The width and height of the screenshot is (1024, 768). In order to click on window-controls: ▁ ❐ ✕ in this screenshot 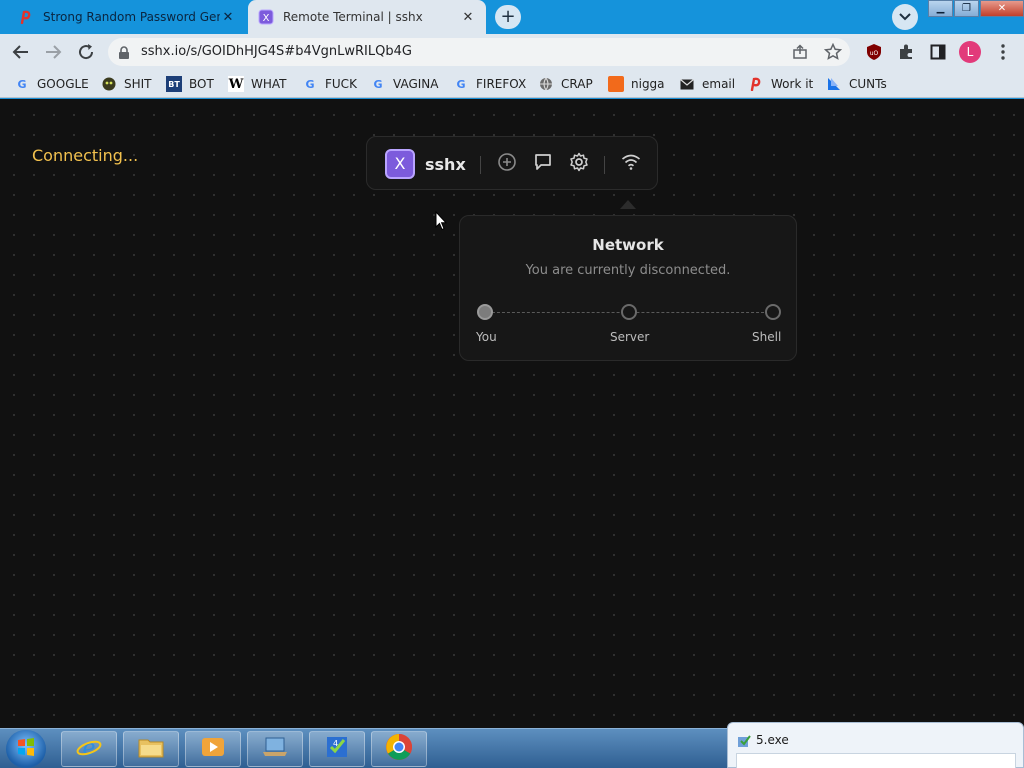, I will do `click(976, 9)`.